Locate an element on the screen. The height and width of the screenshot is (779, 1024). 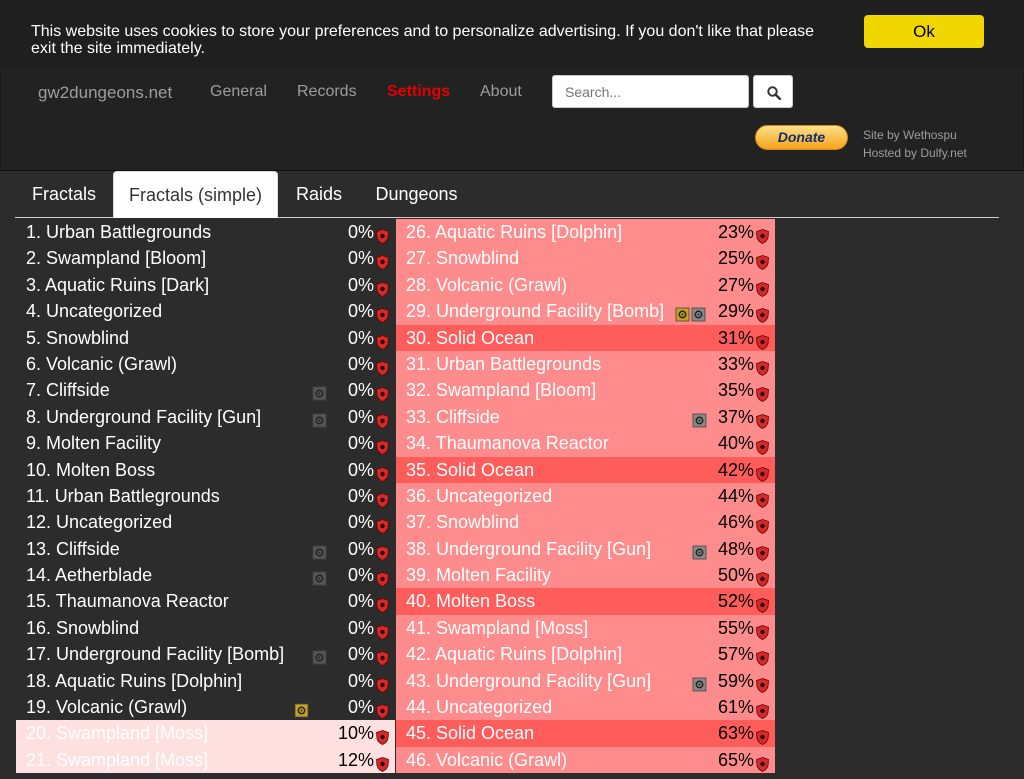
tab-dungeons: Dungeons is located at coordinates (416, 194).